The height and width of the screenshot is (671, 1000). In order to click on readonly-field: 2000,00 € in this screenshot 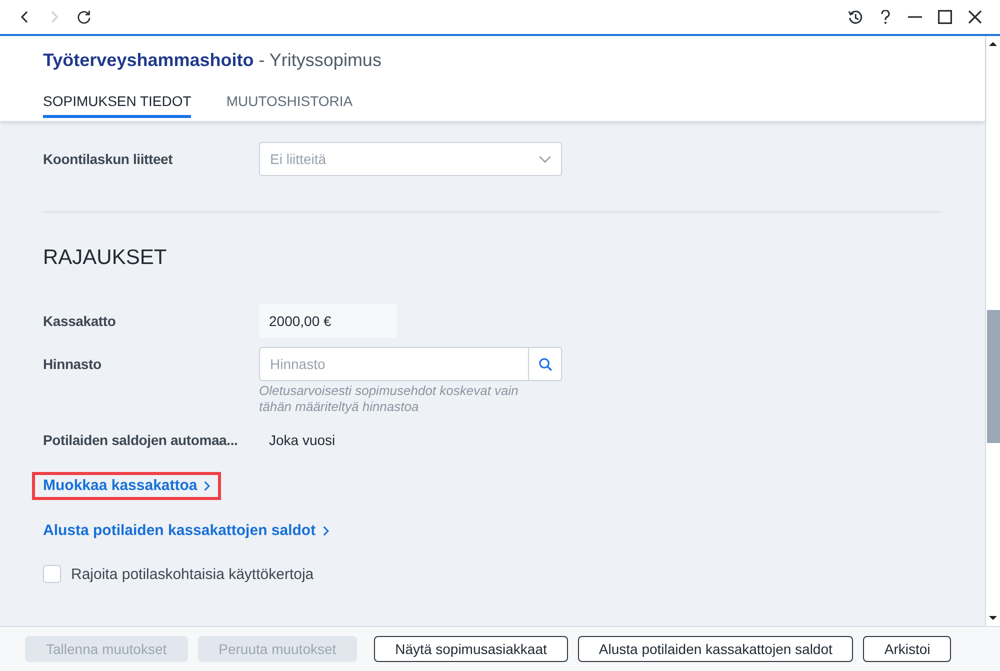, I will do `click(328, 321)`.